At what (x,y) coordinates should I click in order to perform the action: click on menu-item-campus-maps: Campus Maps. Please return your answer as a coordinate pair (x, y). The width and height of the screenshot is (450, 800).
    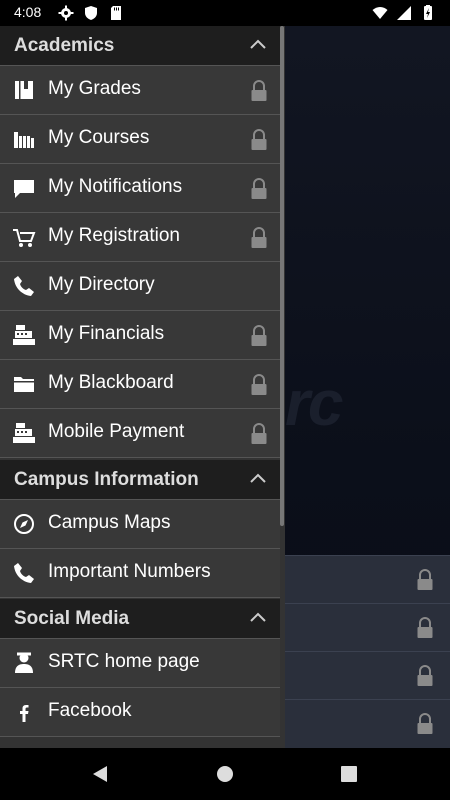
    Looking at the image, I should click on (140, 524).